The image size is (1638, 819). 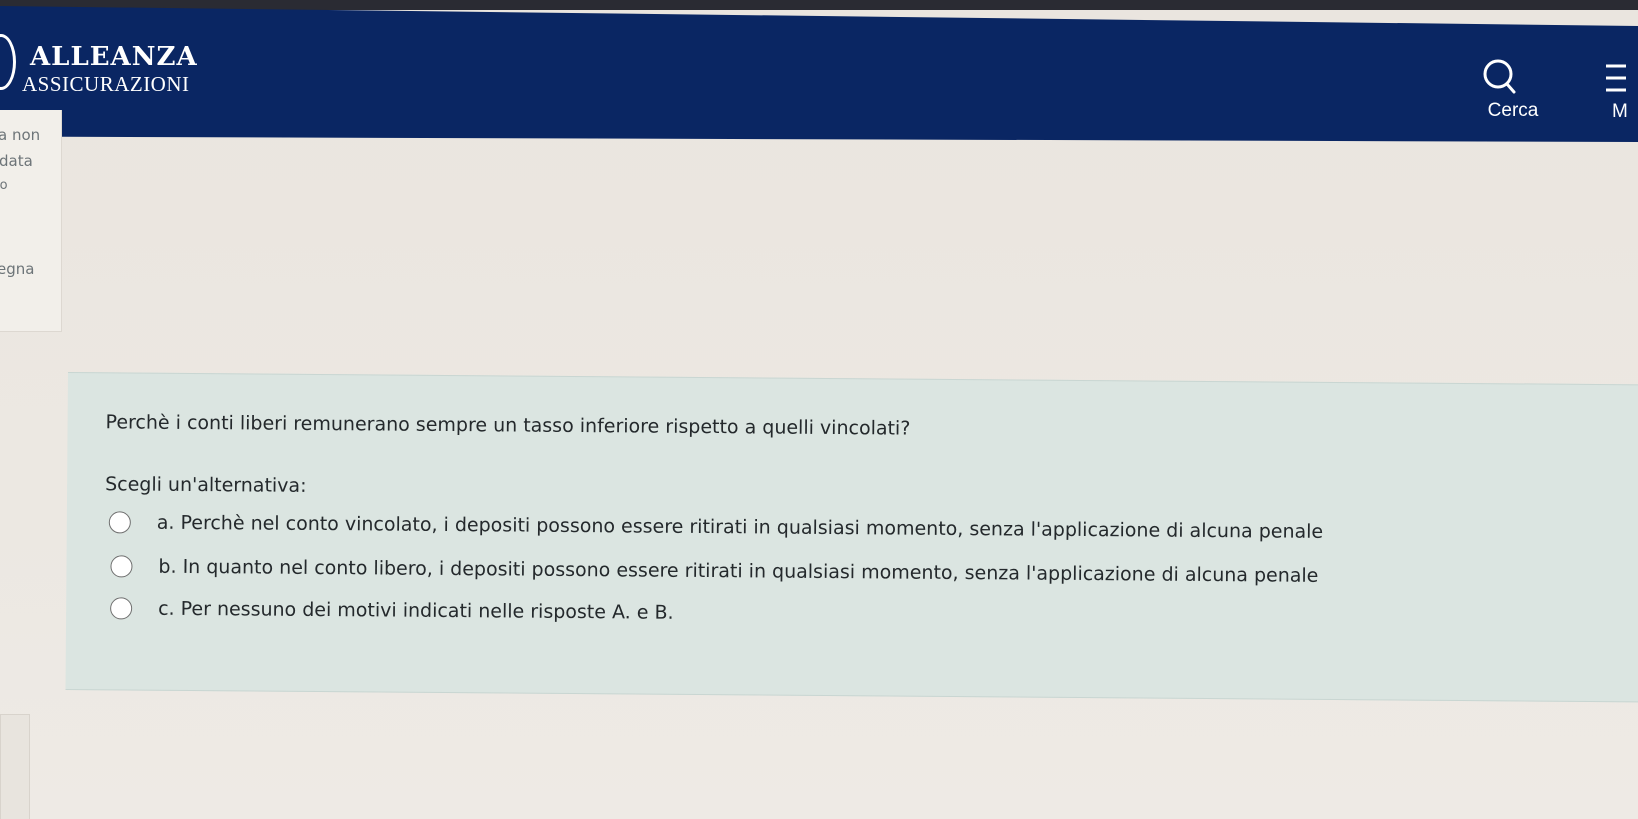 What do you see at coordinates (1620, 111) in the screenshot?
I see `menu-label: M` at bounding box center [1620, 111].